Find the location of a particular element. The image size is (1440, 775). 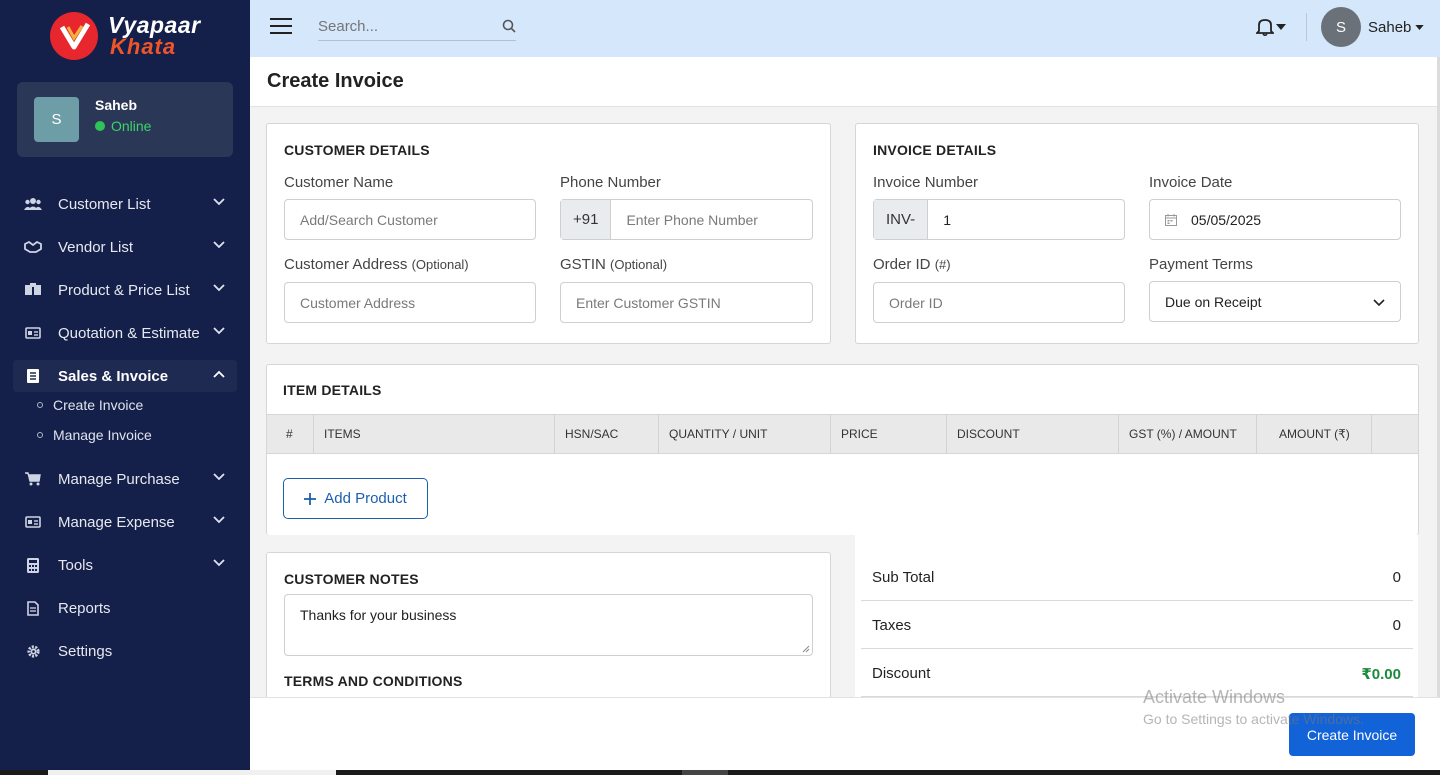

customer-name-field: Add/Search Customer is located at coordinates (410, 219).